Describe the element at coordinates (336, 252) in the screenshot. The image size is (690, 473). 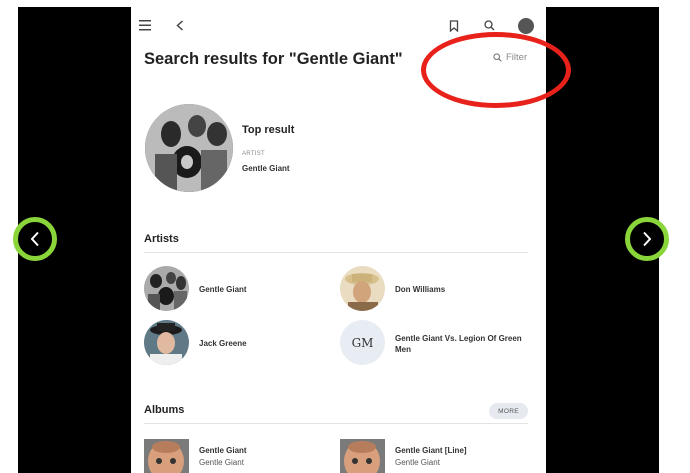
I see `artists-divider` at that location.